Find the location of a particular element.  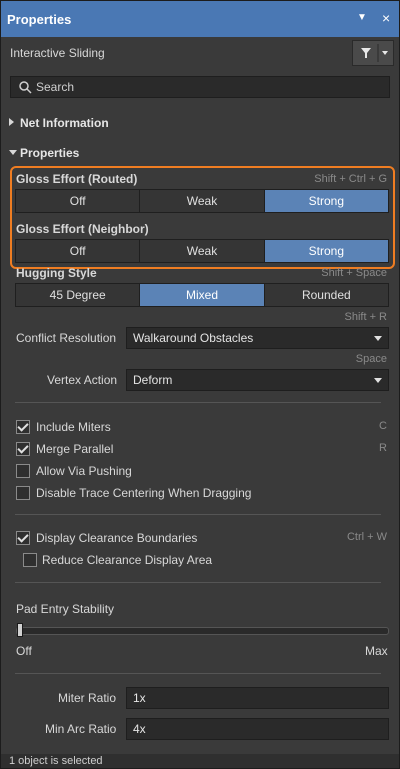

gloss-routed-shortcut: Shift + Ctrl + G is located at coordinates (350, 179).